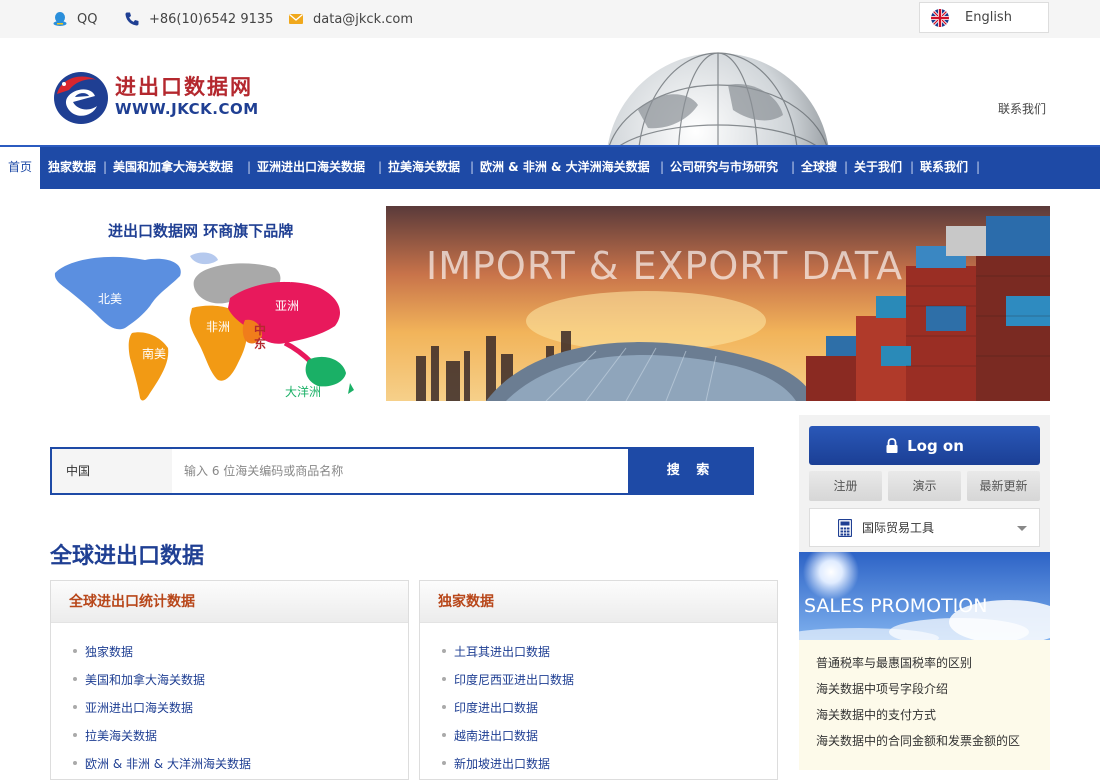 The image size is (1100, 780). What do you see at coordinates (112, 471) in the screenshot?
I see `search-country-selector: 中国` at bounding box center [112, 471].